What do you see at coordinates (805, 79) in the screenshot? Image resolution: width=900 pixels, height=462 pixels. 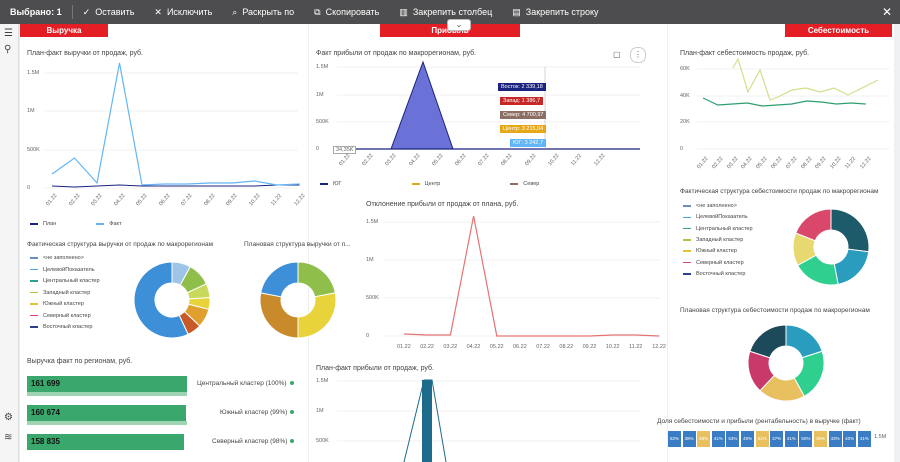 I see `cost-plan-line` at bounding box center [805, 79].